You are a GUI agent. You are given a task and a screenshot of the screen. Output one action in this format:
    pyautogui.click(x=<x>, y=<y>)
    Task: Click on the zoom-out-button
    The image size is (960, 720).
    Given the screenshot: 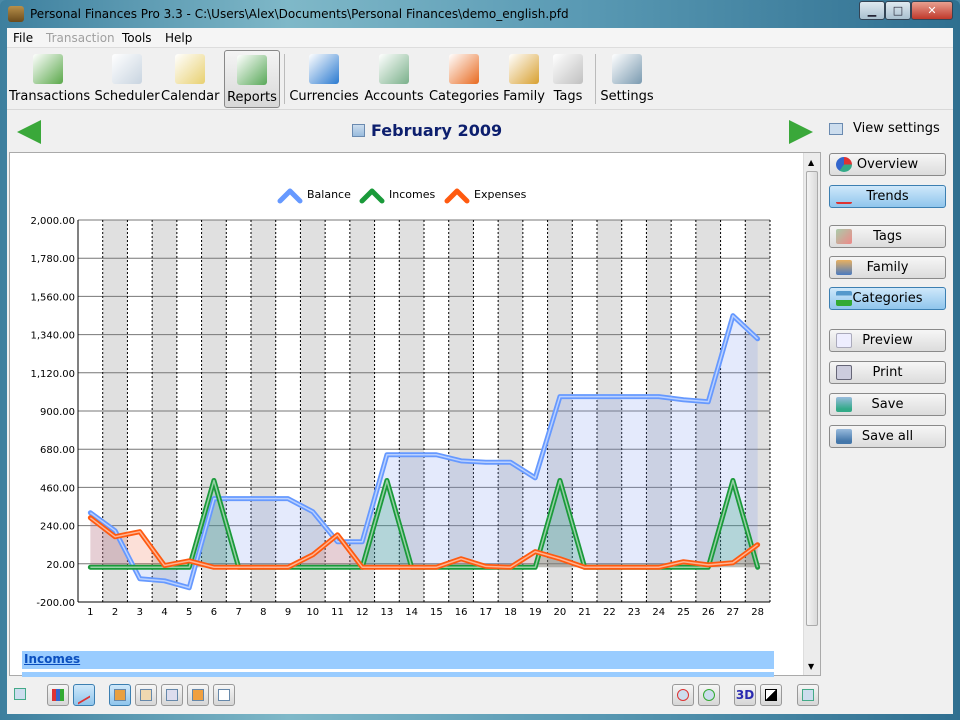 What is the action you would take?
    pyautogui.click(x=683, y=695)
    